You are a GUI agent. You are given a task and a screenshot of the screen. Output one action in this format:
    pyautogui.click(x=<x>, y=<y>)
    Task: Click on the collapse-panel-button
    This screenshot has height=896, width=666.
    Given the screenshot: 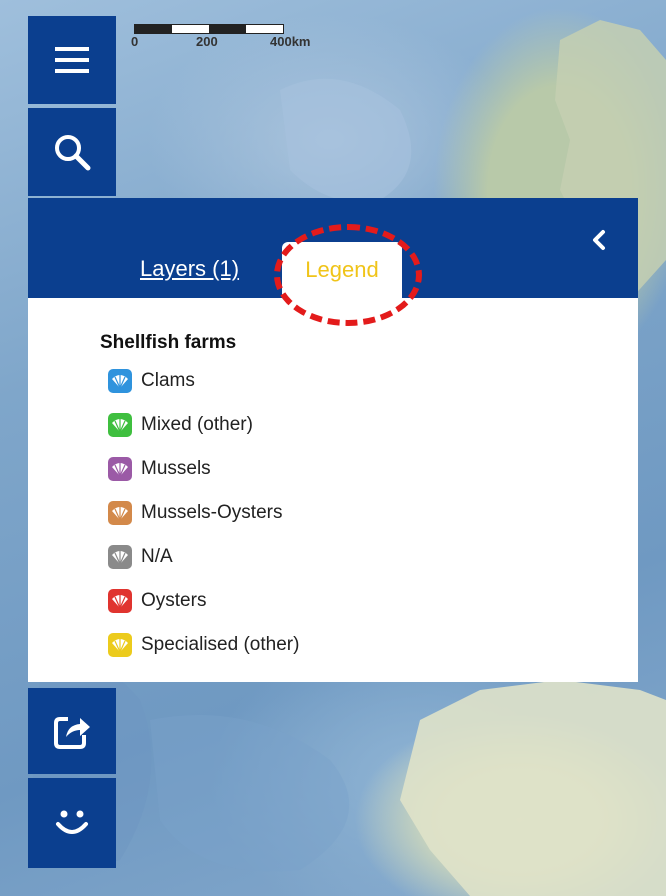 What is the action you would take?
    pyautogui.click(x=600, y=240)
    